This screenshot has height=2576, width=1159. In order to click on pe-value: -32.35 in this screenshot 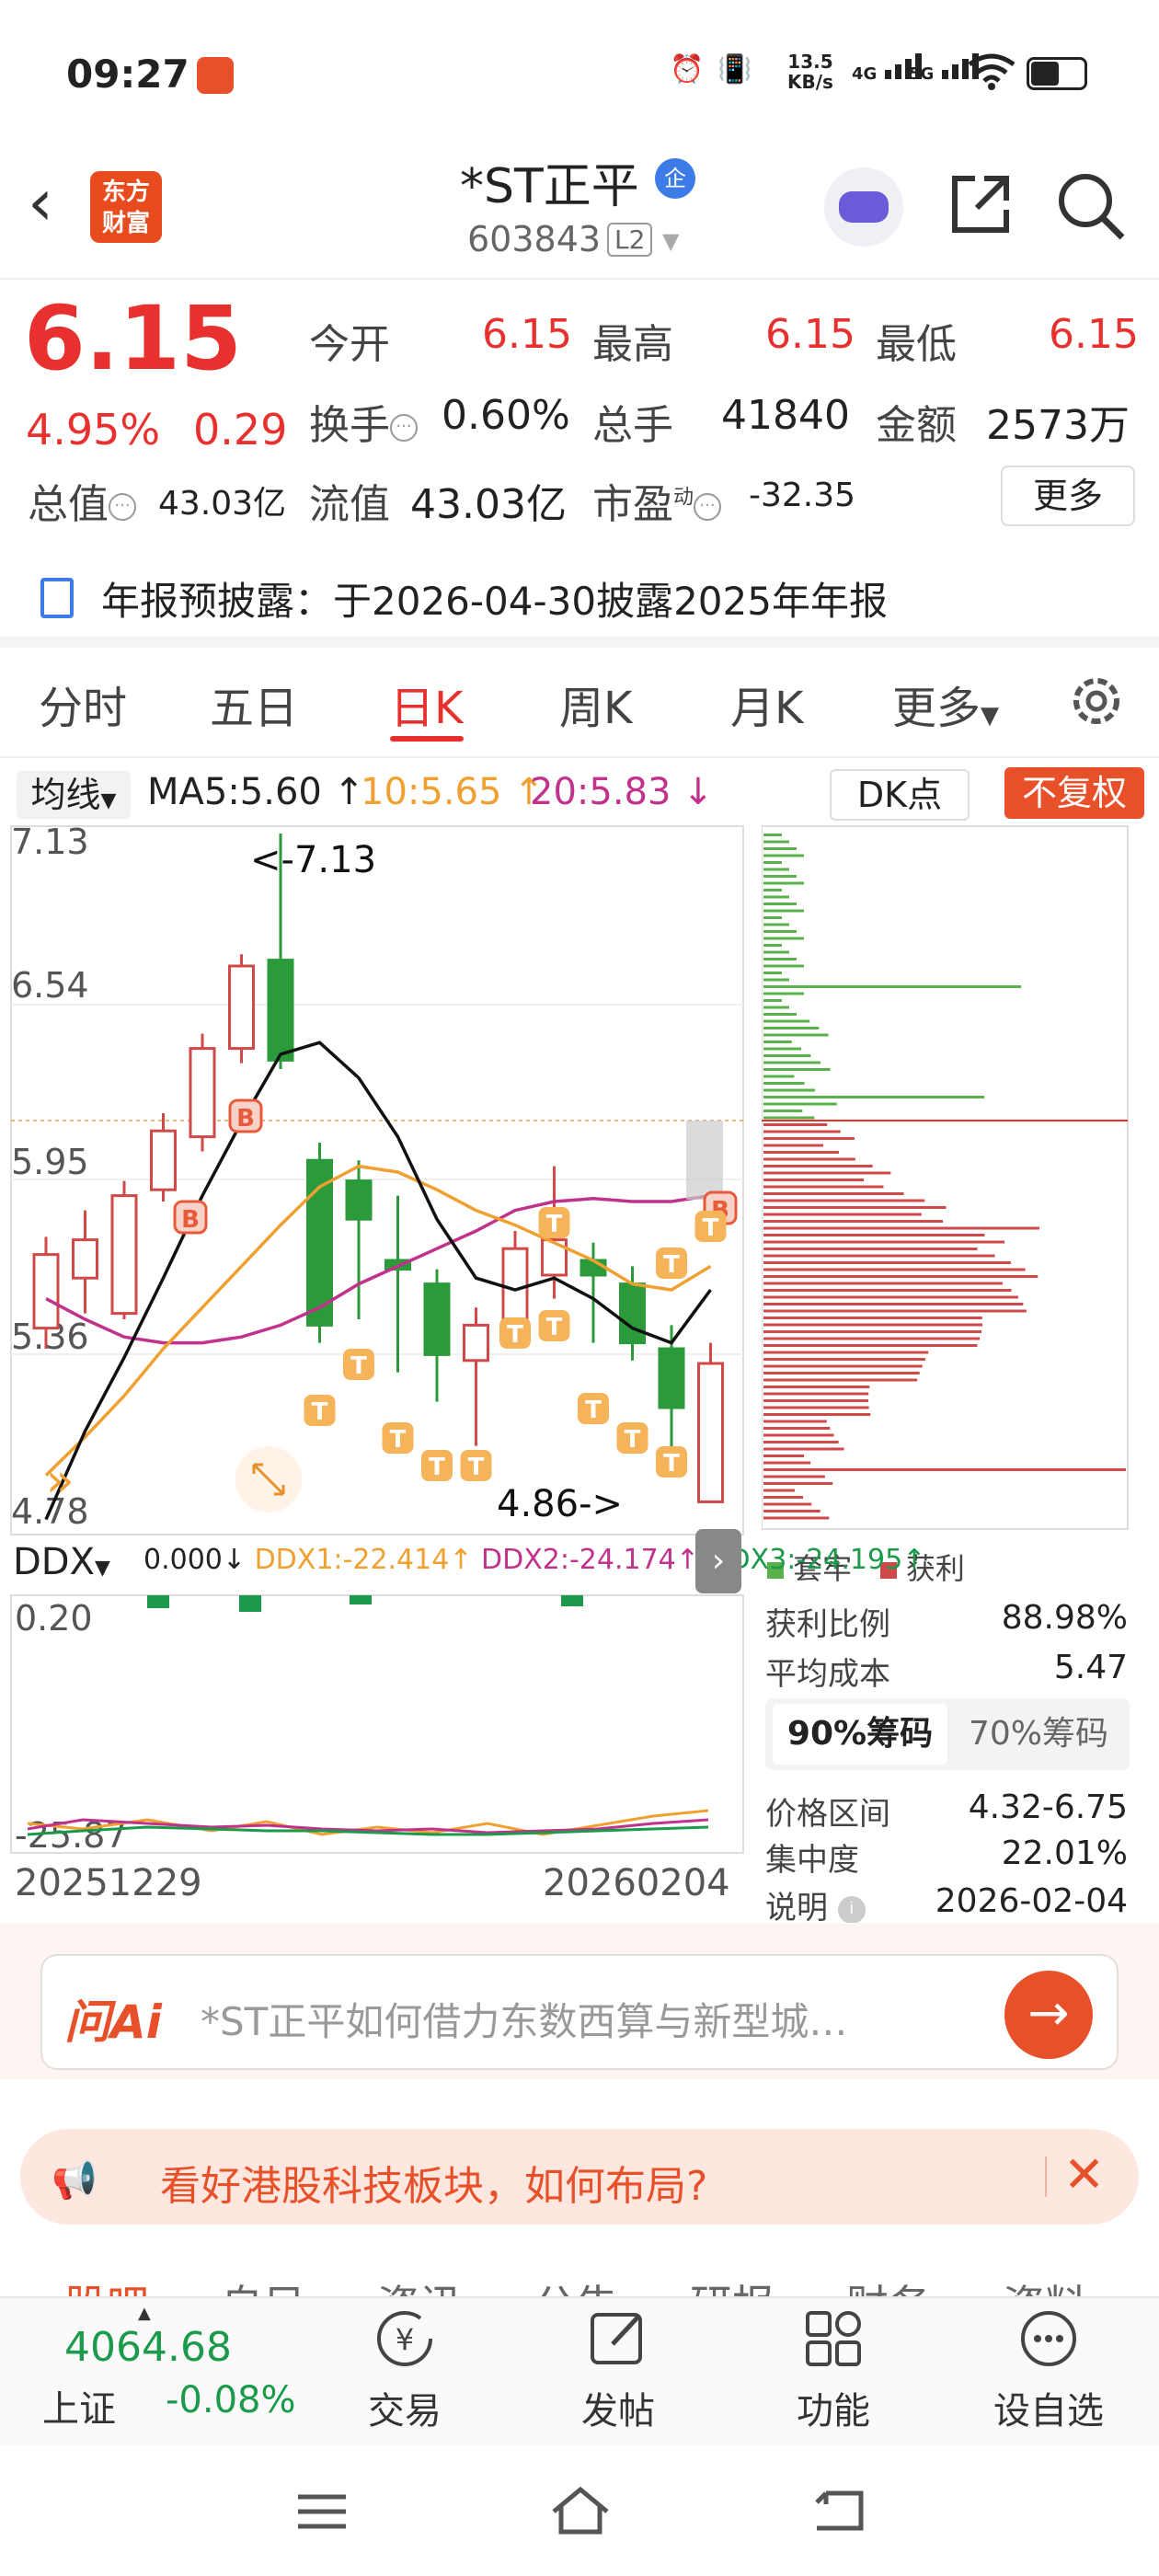, I will do `click(802, 495)`.